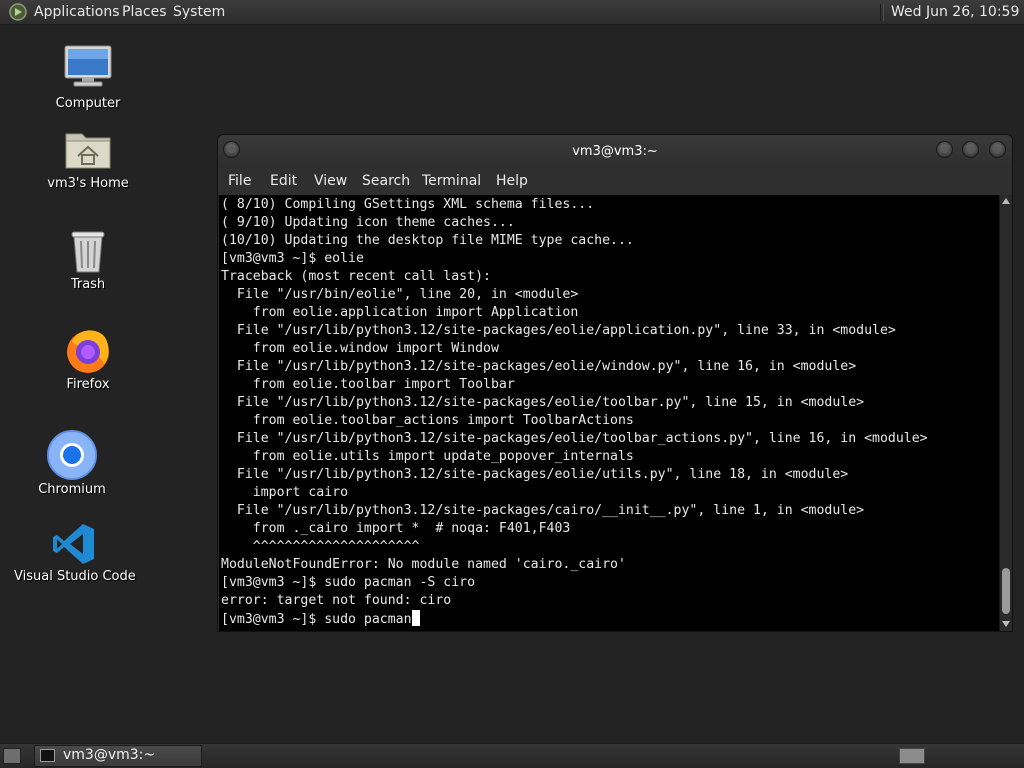 The width and height of the screenshot is (1024, 768). Describe the element at coordinates (944, 149) in the screenshot. I see `minimize-button` at that location.